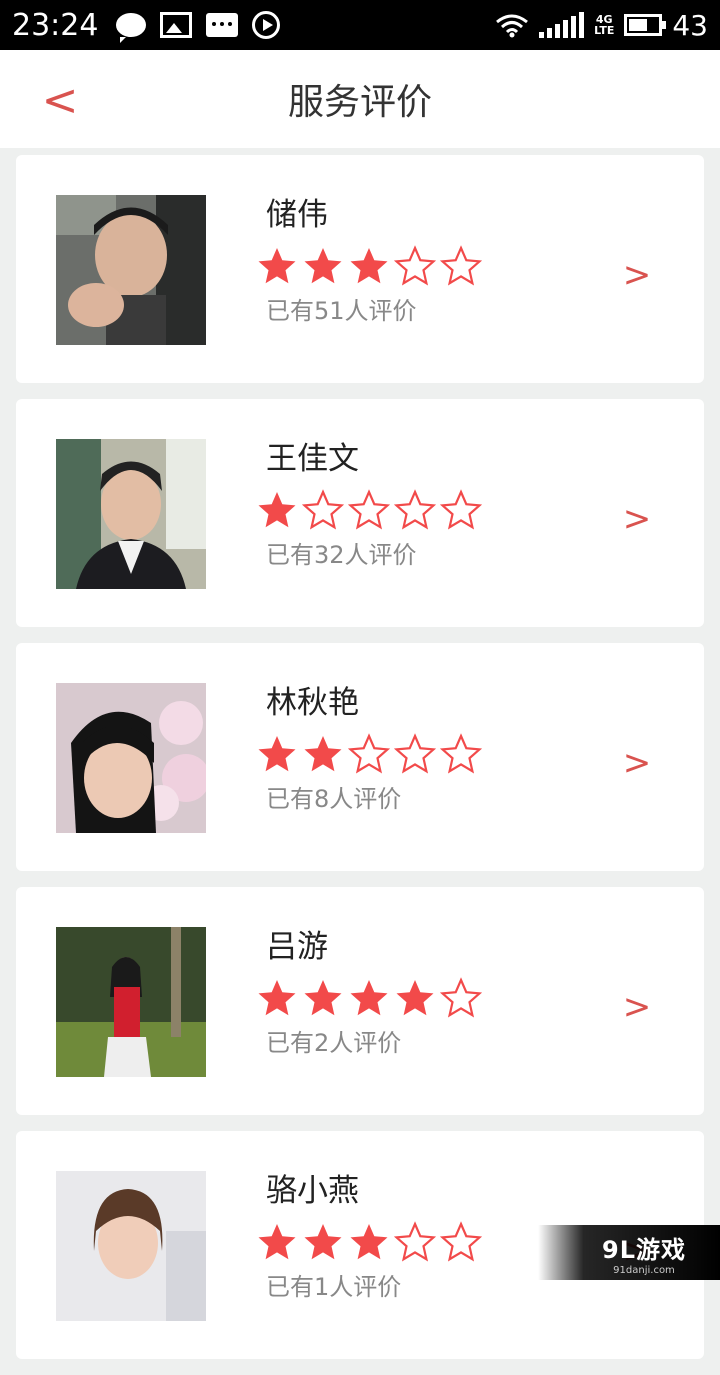  Describe the element at coordinates (176, 25) in the screenshot. I see `image-icon` at that location.